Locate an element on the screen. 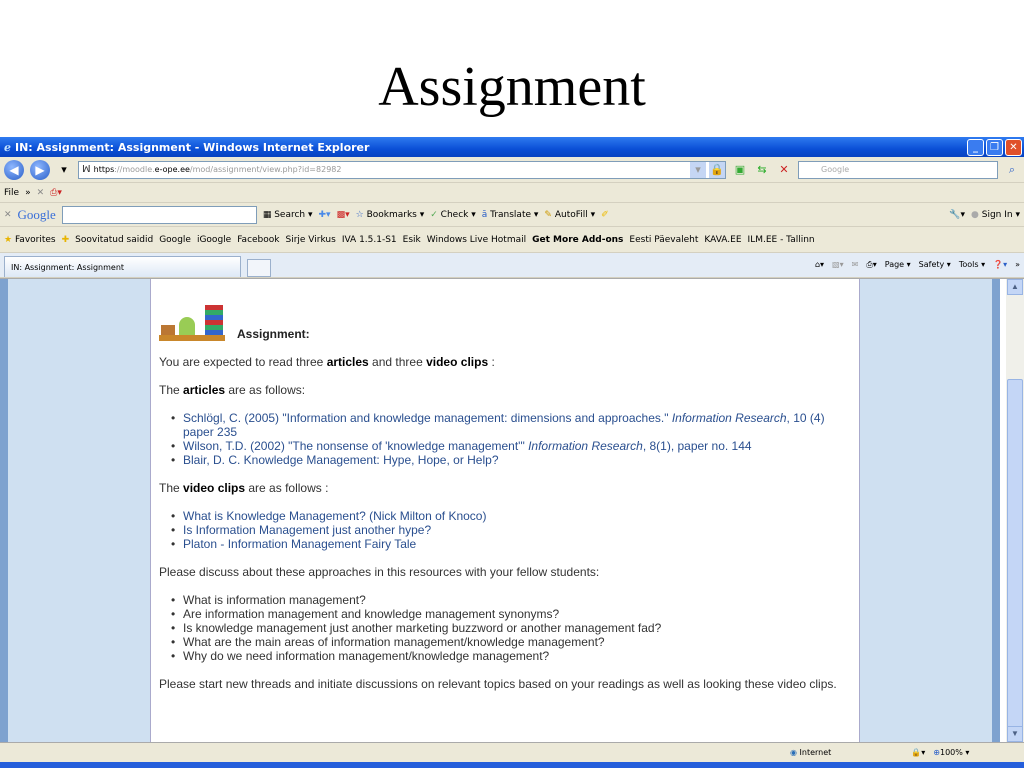 The image size is (1024, 768). tab-label: IN: Assignment: Assignment is located at coordinates (68, 267).